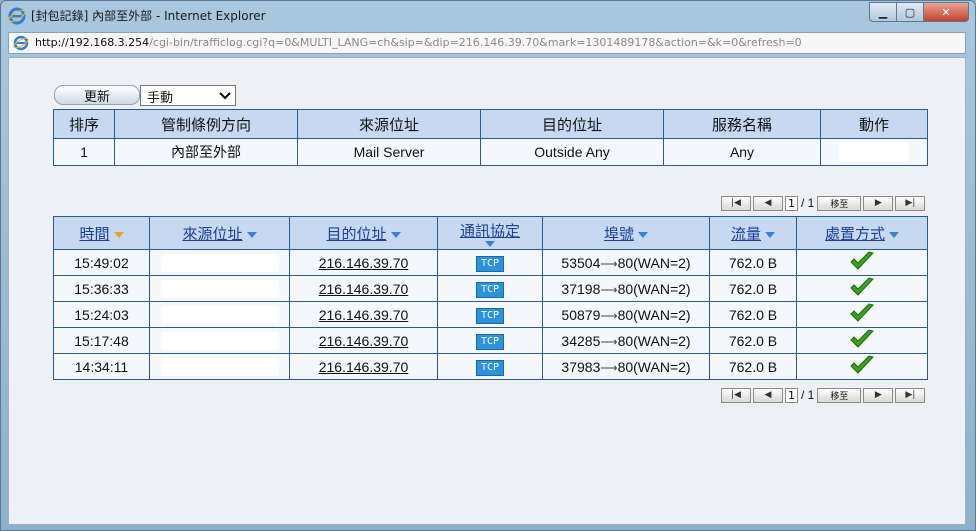 The height and width of the screenshot is (531, 976). I want to click on header-source: 來源位址, so click(389, 124).